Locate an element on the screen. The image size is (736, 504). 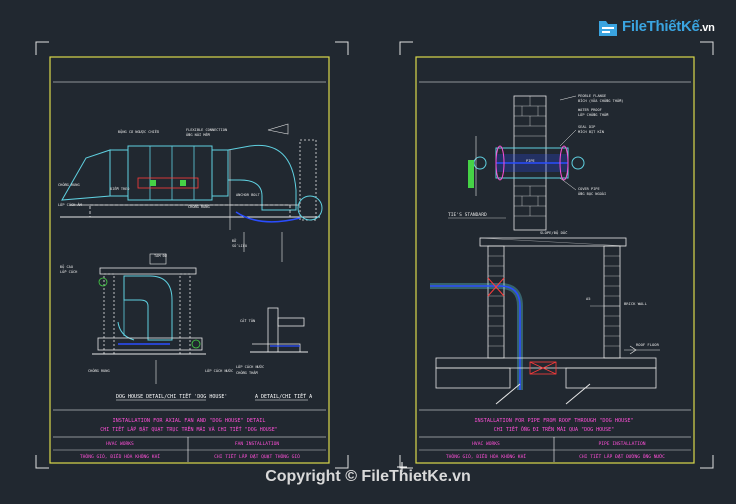
annotation-text: SEAL DIP is located at coordinates (586, 127).